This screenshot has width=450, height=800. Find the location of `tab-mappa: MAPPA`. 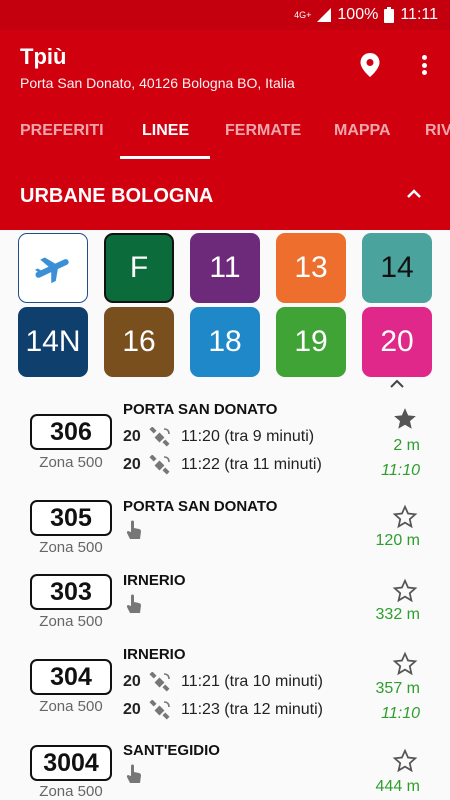

tab-mappa: MAPPA is located at coordinates (362, 131).